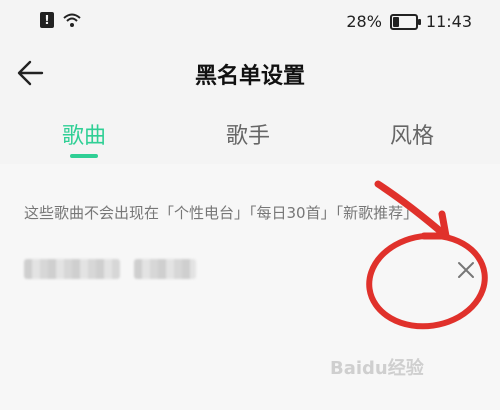 The height and width of the screenshot is (410, 500). What do you see at coordinates (165, 269) in the screenshot?
I see `blurred-artist-name` at bounding box center [165, 269].